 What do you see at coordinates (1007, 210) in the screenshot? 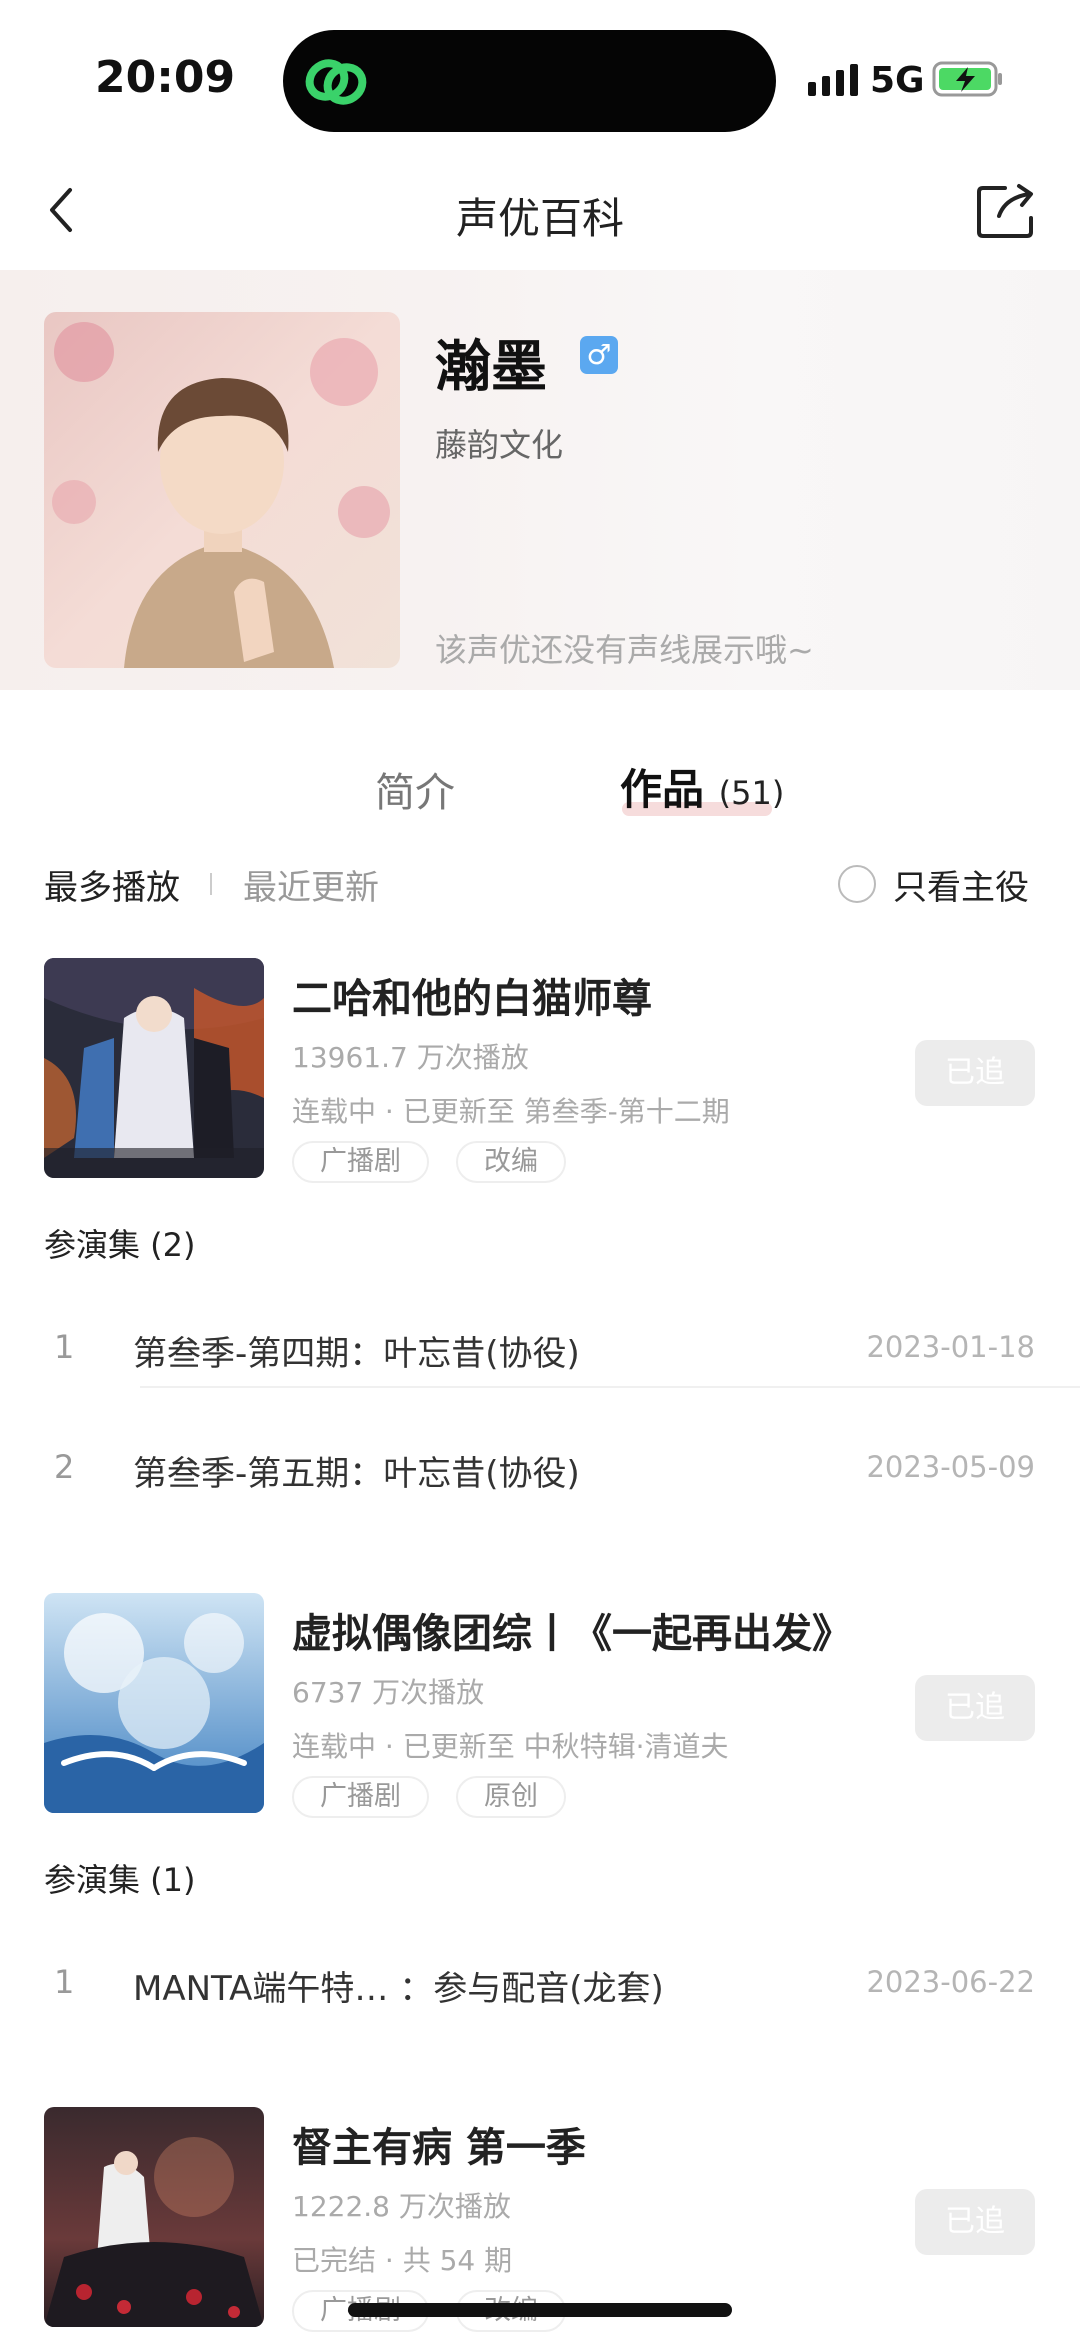
I see `share-icon` at bounding box center [1007, 210].